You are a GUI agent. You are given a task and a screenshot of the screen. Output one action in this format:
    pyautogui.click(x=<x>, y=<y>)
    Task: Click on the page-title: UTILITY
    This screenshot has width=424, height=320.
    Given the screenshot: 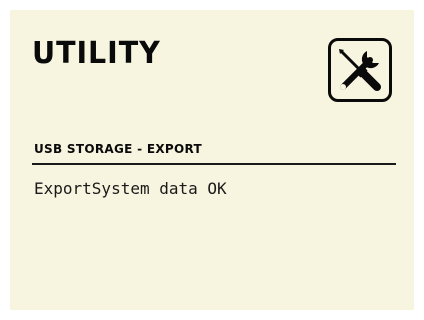 What is the action you would take?
    pyautogui.click(x=96, y=53)
    